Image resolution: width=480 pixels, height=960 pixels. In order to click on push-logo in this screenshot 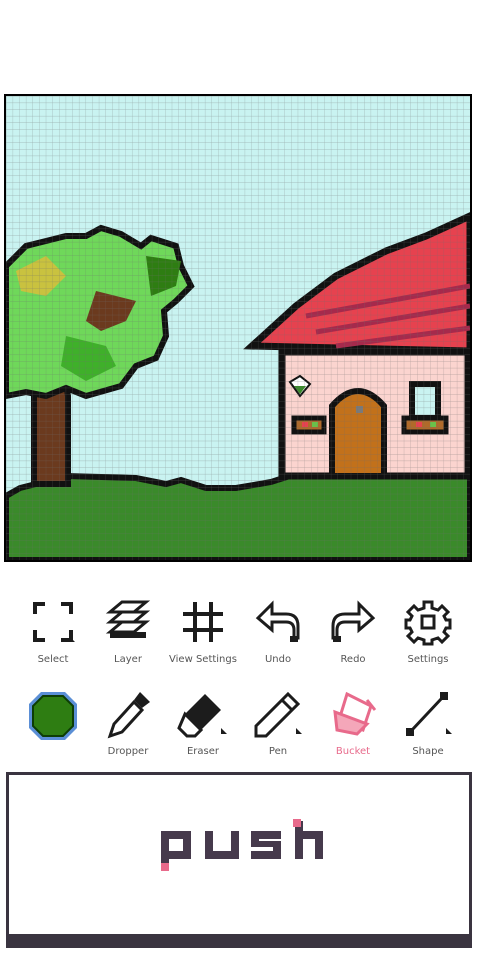, I will do `click(242, 845)`.